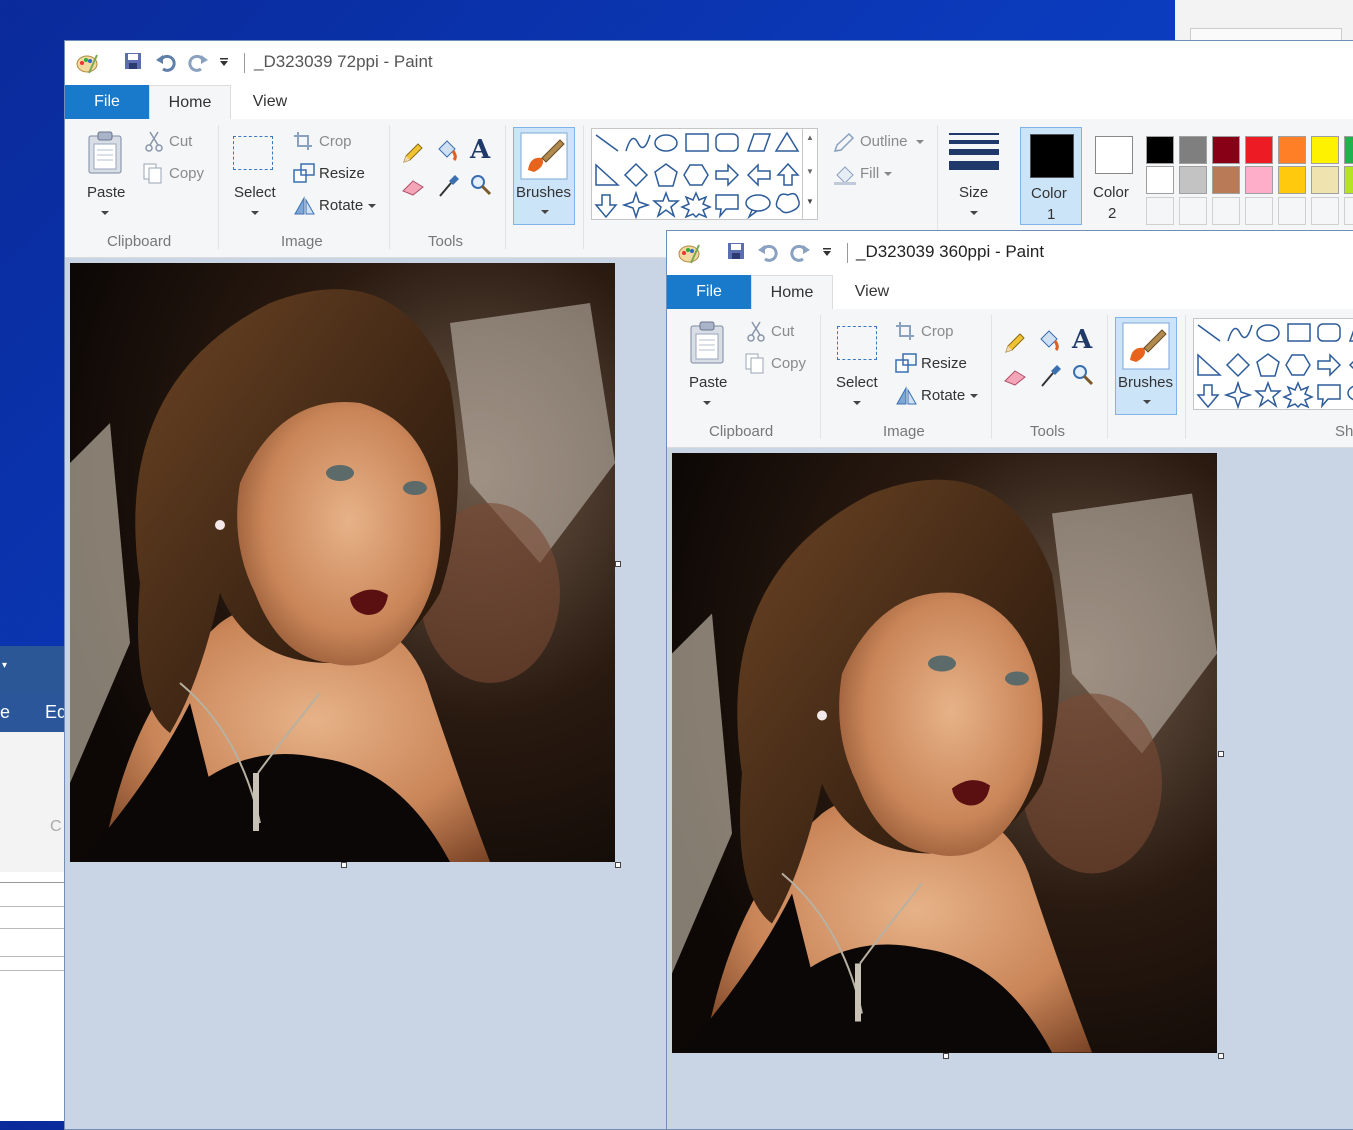  I want to click on size-dropdown-caret, so click(974, 213).